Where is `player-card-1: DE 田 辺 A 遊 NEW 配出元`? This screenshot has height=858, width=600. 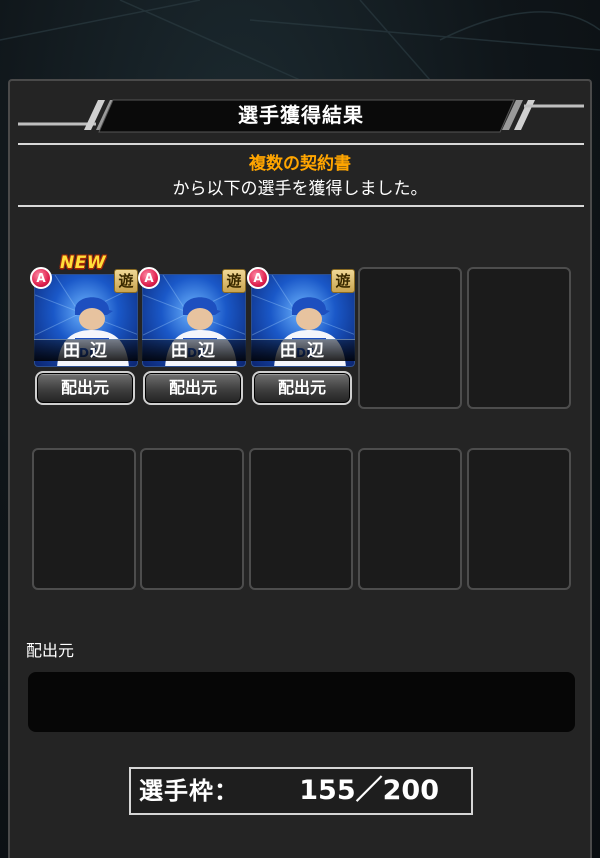
player-card-1: DE 田 辺 A 遊 NEW 配出元 is located at coordinates (84, 331).